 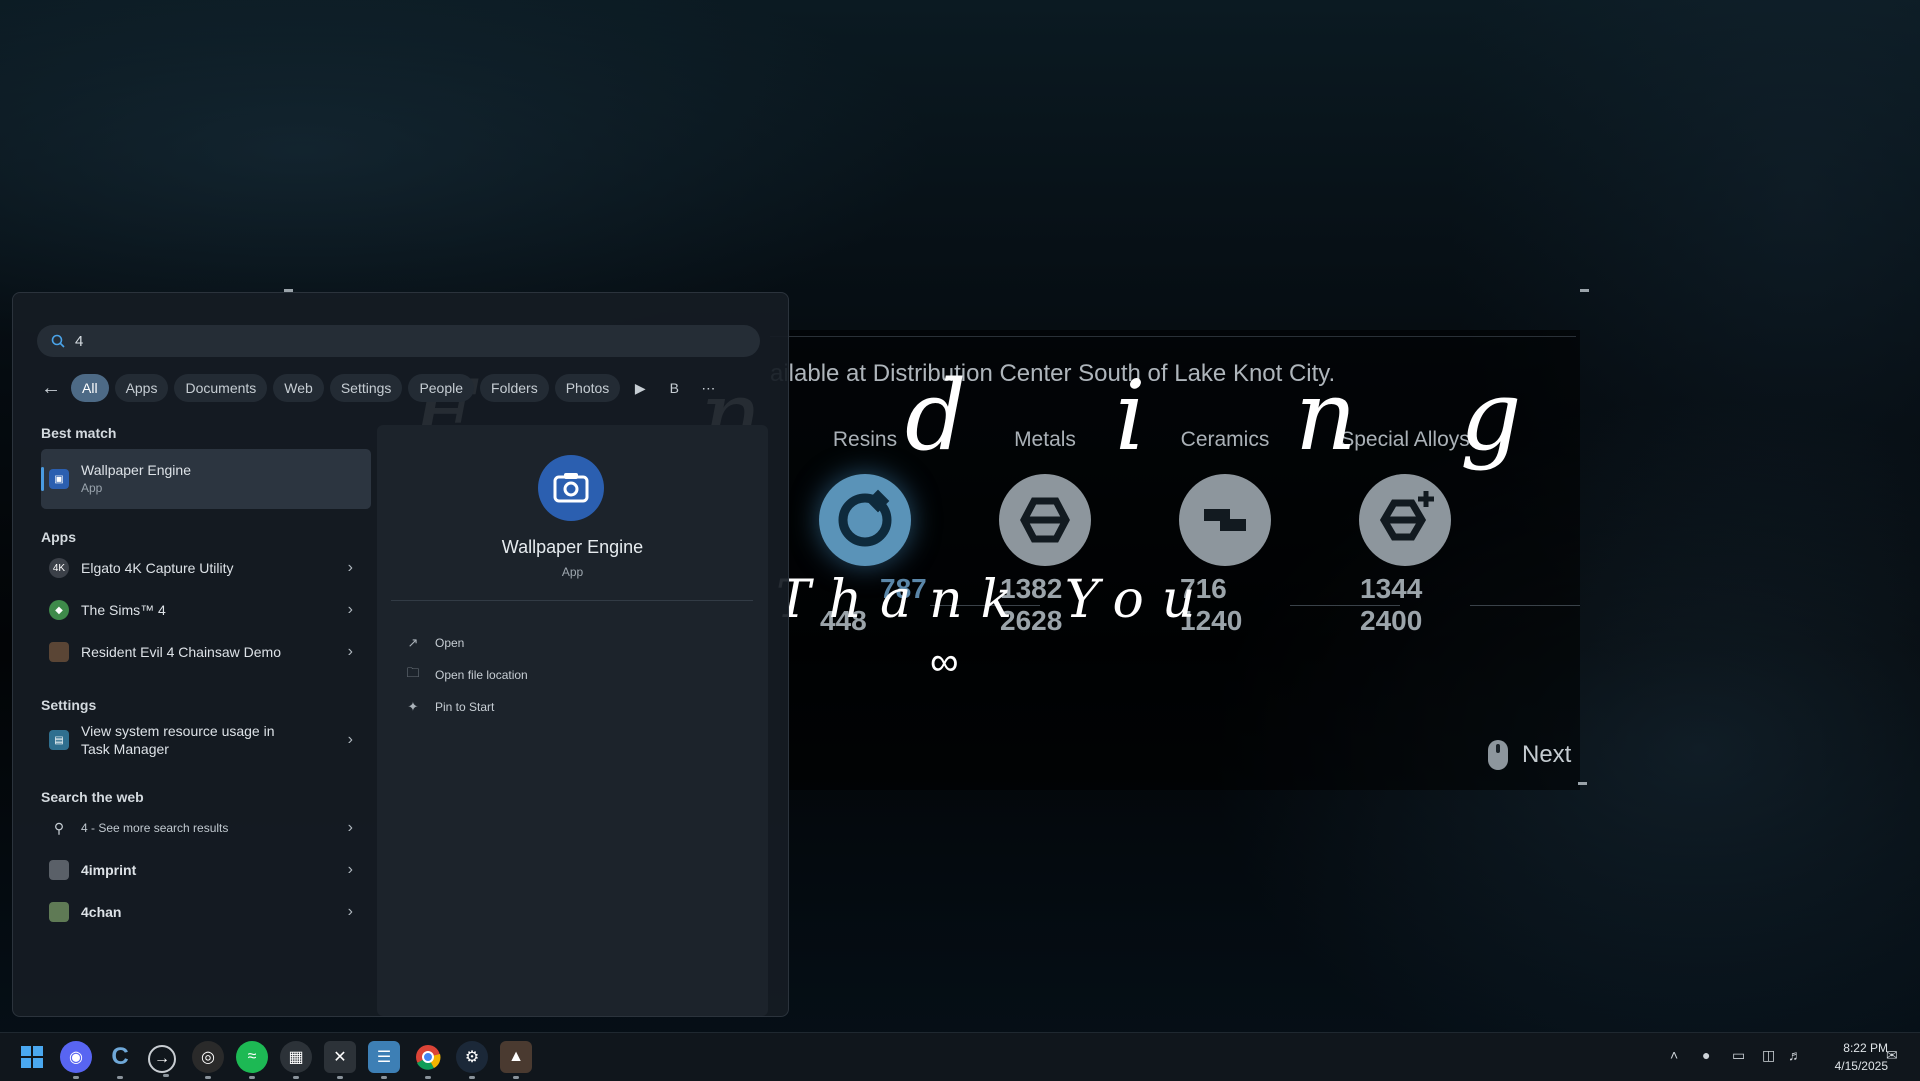 I want to click on search-icon: ⚲, so click(x=59, y=827).